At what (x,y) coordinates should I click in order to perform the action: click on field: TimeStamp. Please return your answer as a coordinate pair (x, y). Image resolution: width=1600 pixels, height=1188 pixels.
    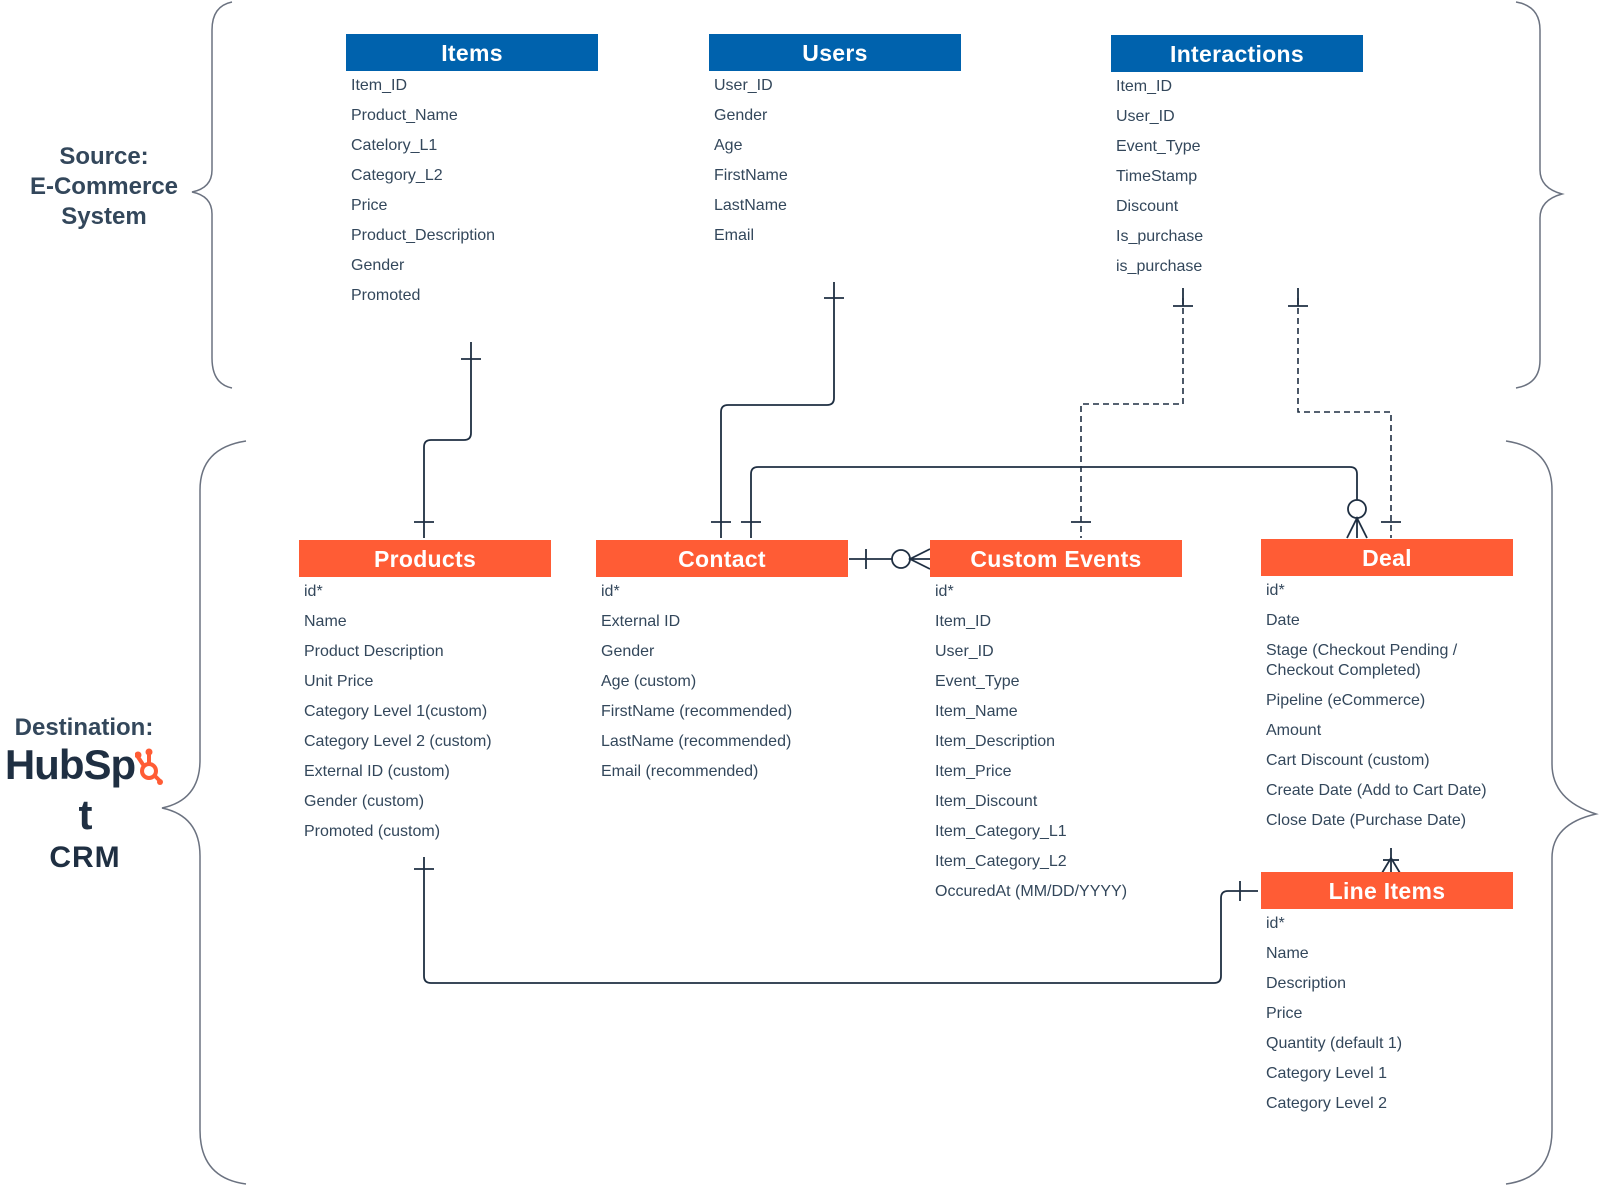
    Looking at the image, I should click on (1157, 176).